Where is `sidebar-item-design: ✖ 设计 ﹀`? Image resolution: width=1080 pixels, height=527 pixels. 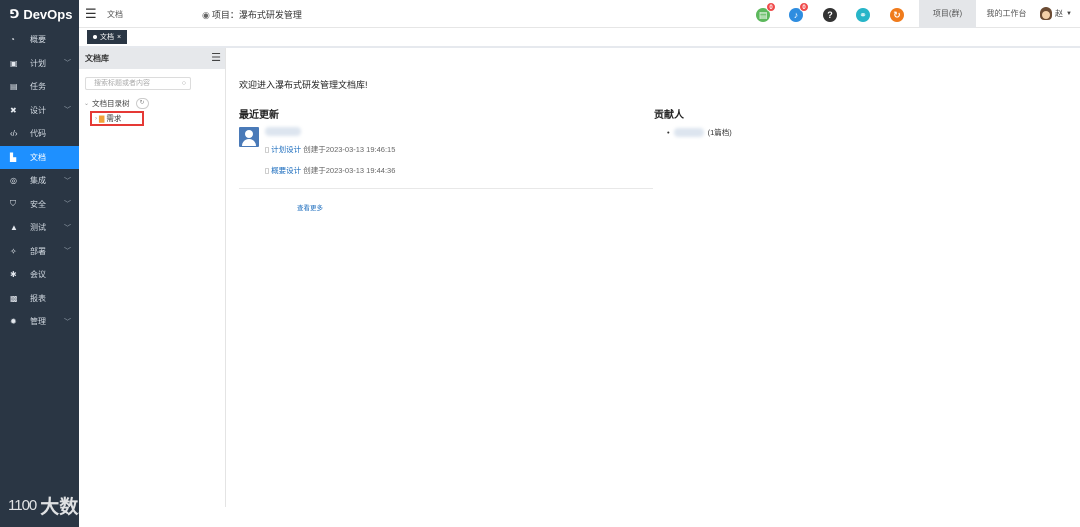 sidebar-item-design: ✖ 设计 ﹀ is located at coordinates (39, 111).